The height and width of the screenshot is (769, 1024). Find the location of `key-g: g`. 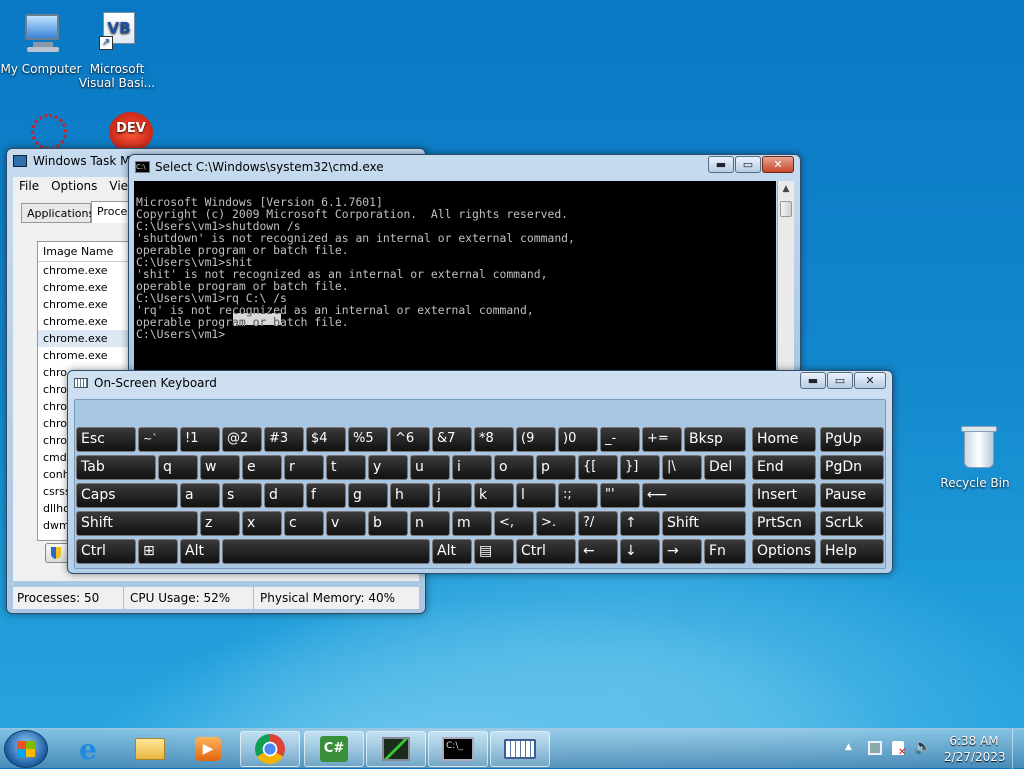

key-g: g is located at coordinates (368, 495).